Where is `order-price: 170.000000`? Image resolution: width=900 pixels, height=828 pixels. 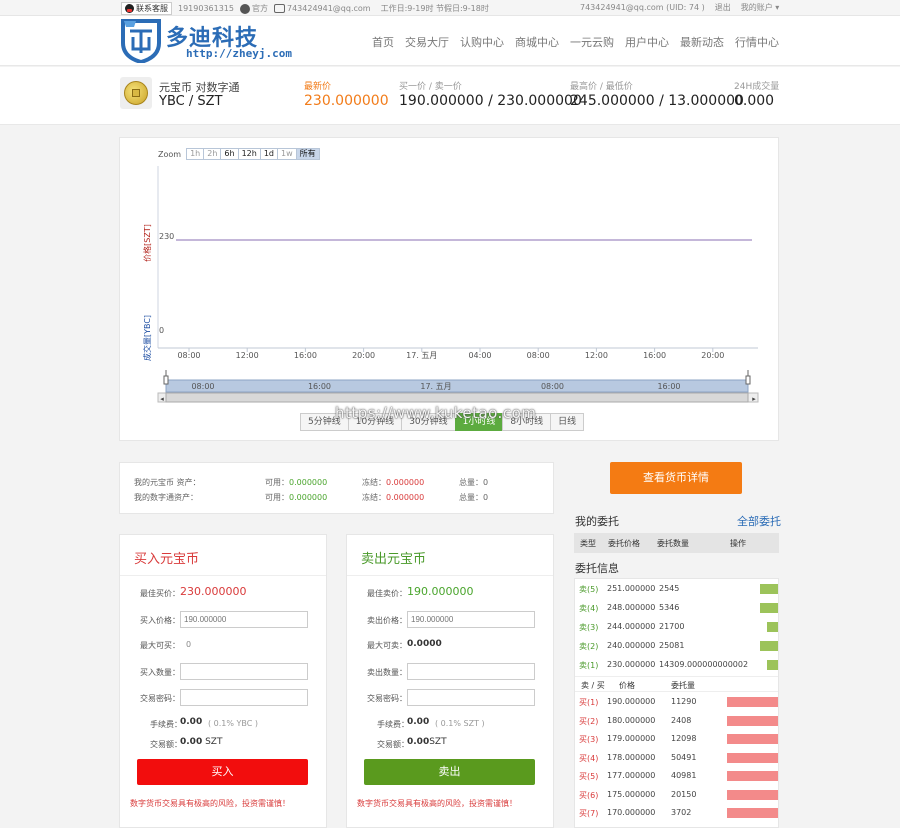 order-price: 170.000000 is located at coordinates (631, 812).